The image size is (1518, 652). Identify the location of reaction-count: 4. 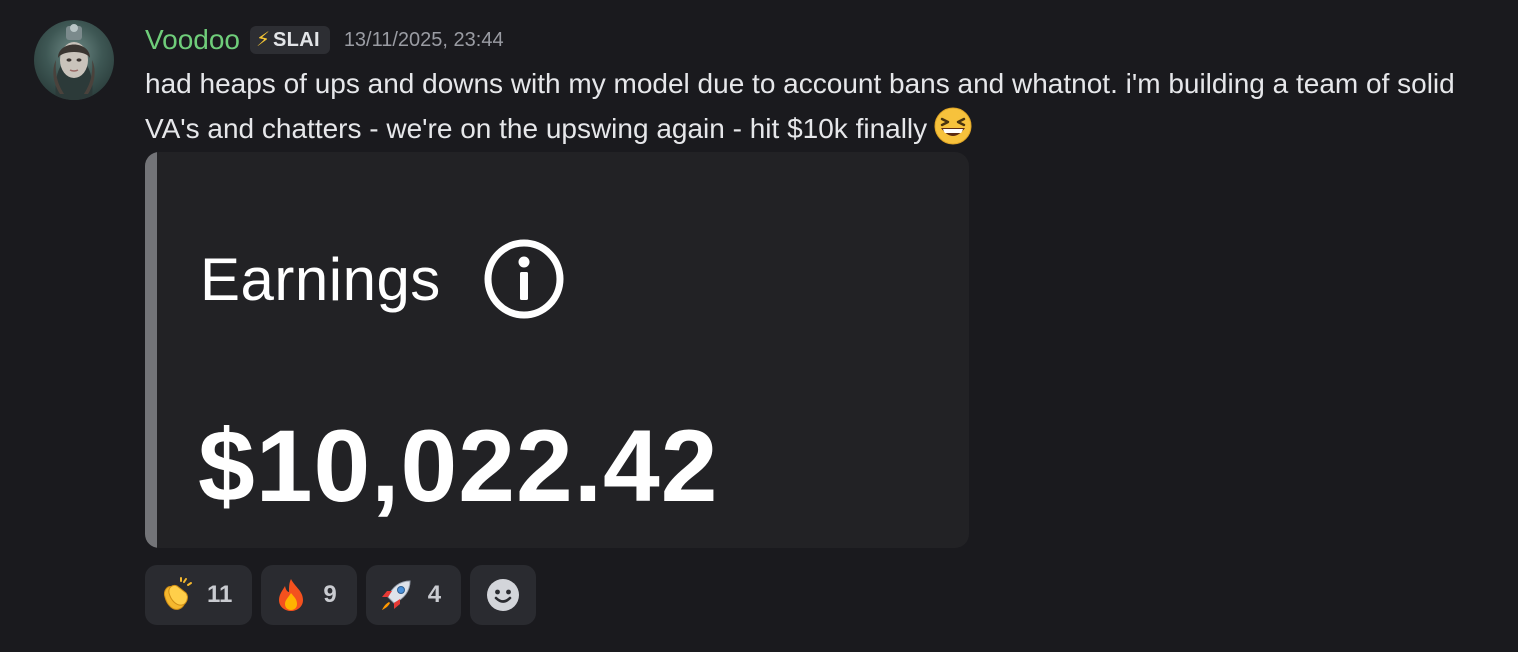
(434, 594).